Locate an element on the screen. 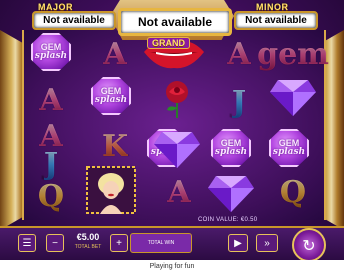  symbol-rose is located at coordinates (177, 98).